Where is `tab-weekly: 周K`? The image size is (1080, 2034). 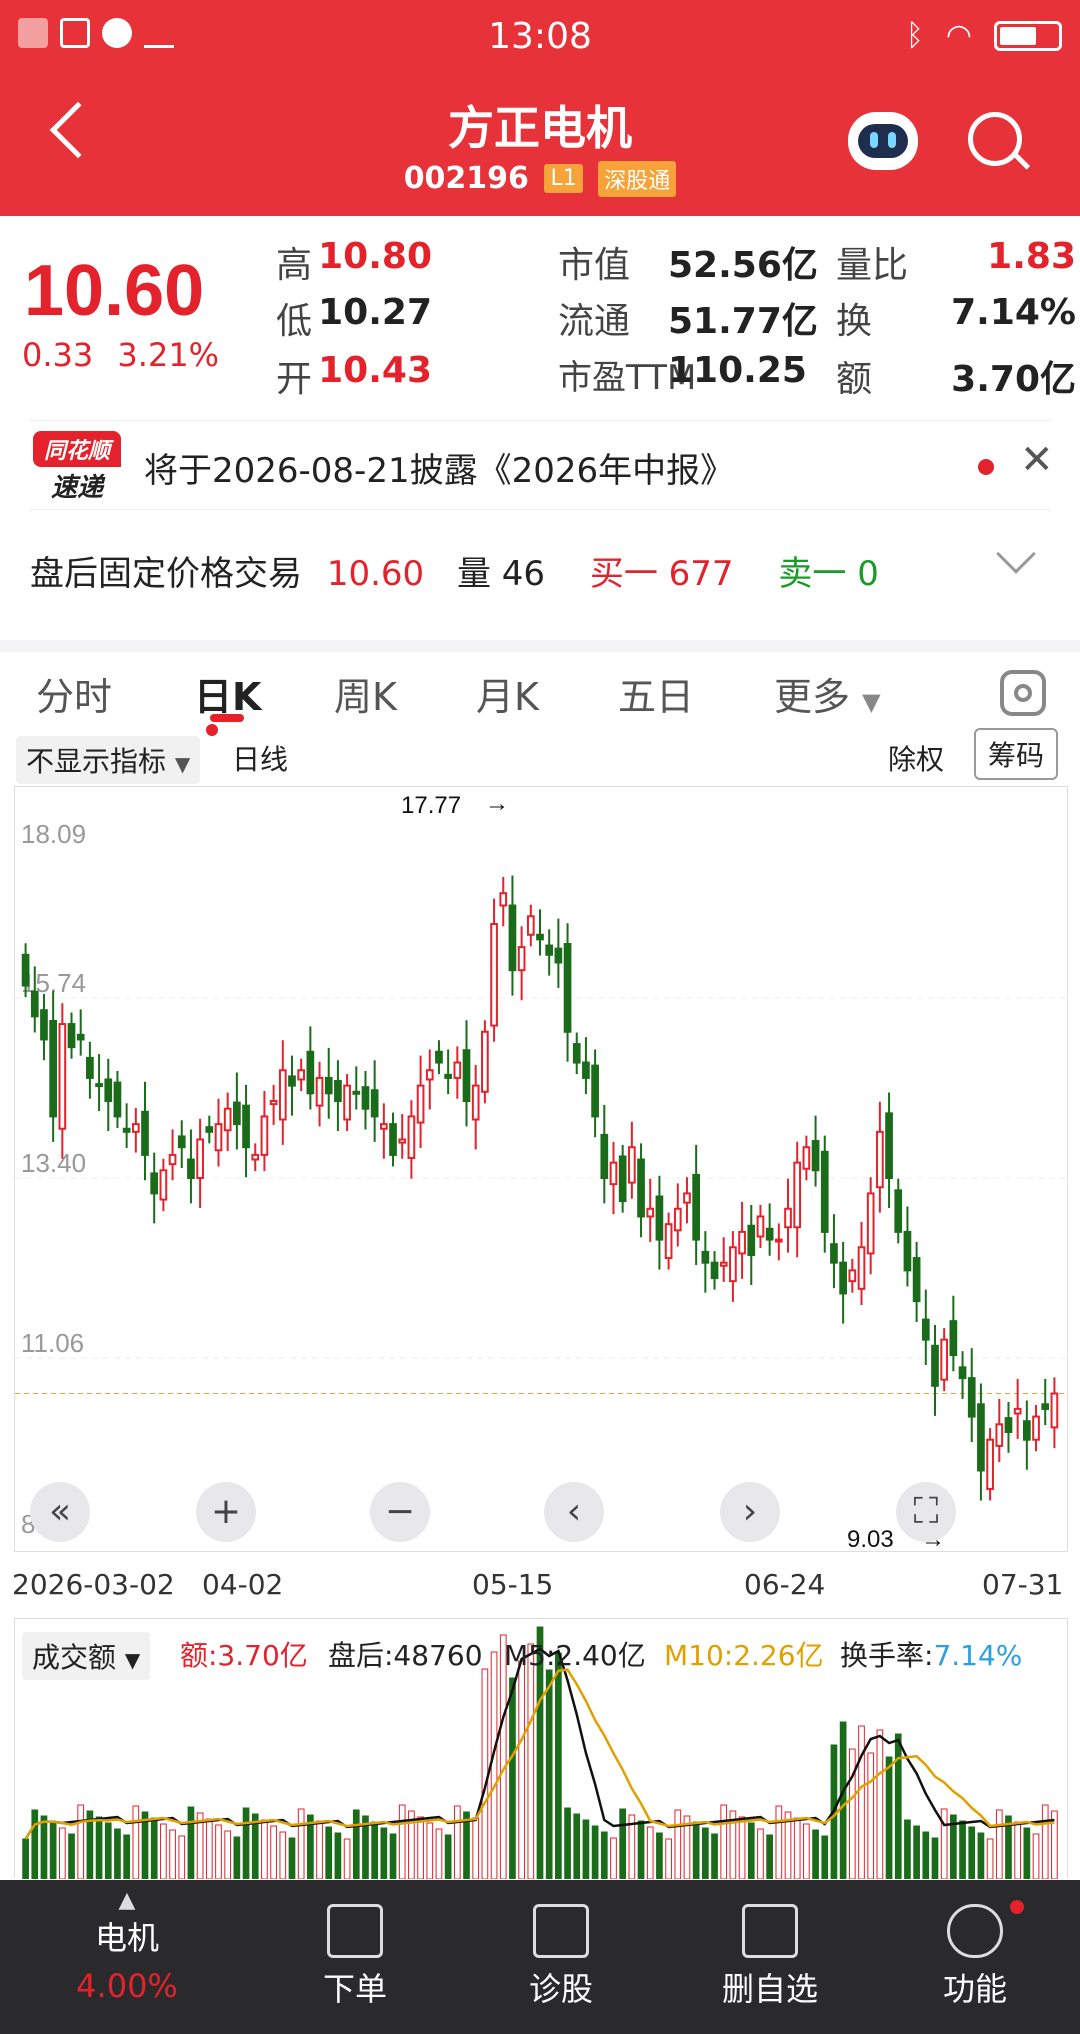 tab-weekly: 周K is located at coordinates (365, 693).